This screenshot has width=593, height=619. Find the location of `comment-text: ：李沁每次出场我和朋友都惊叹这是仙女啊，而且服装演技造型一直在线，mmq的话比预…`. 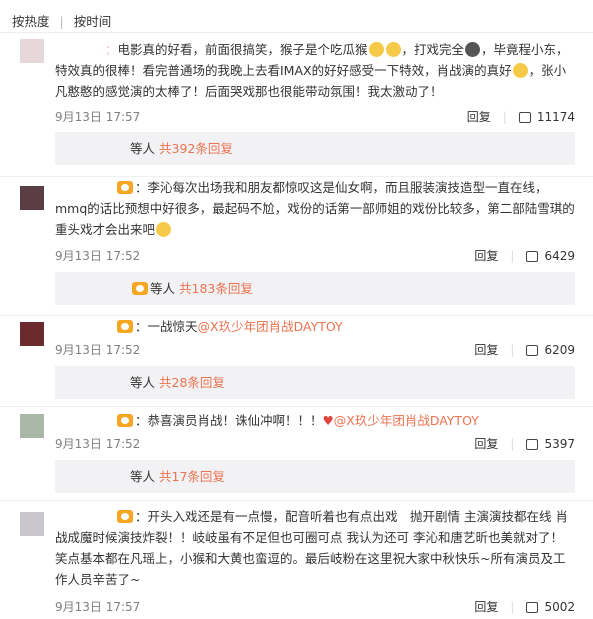

comment-text: ：李沁每次出场我和朋友都惊叹这是仙女啊，而且服装演技造型一直在线，mmq的话比预… is located at coordinates (315, 208).